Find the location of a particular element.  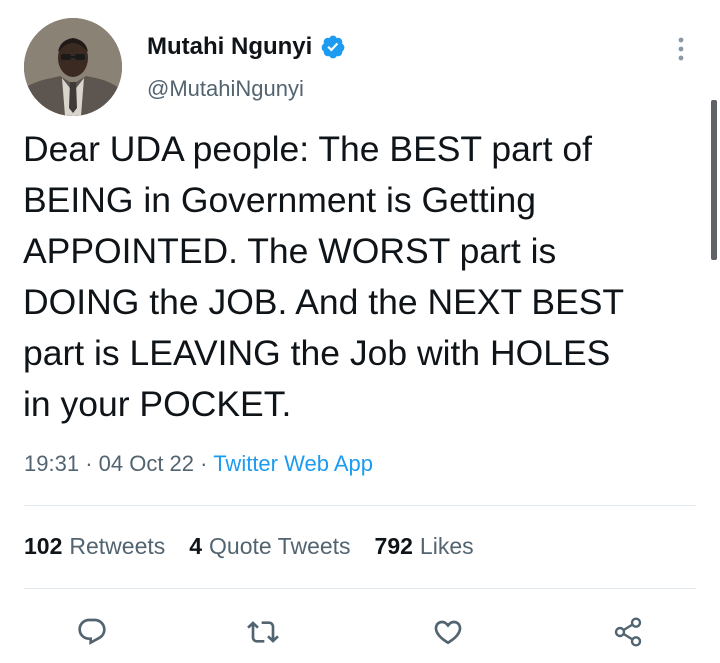

avatar-image is located at coordinates (73, 67).